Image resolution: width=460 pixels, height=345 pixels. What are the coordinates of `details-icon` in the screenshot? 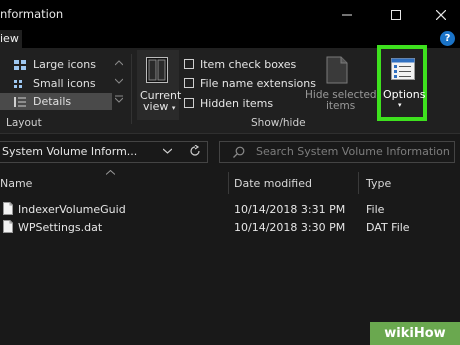 It's located at (20, 101).